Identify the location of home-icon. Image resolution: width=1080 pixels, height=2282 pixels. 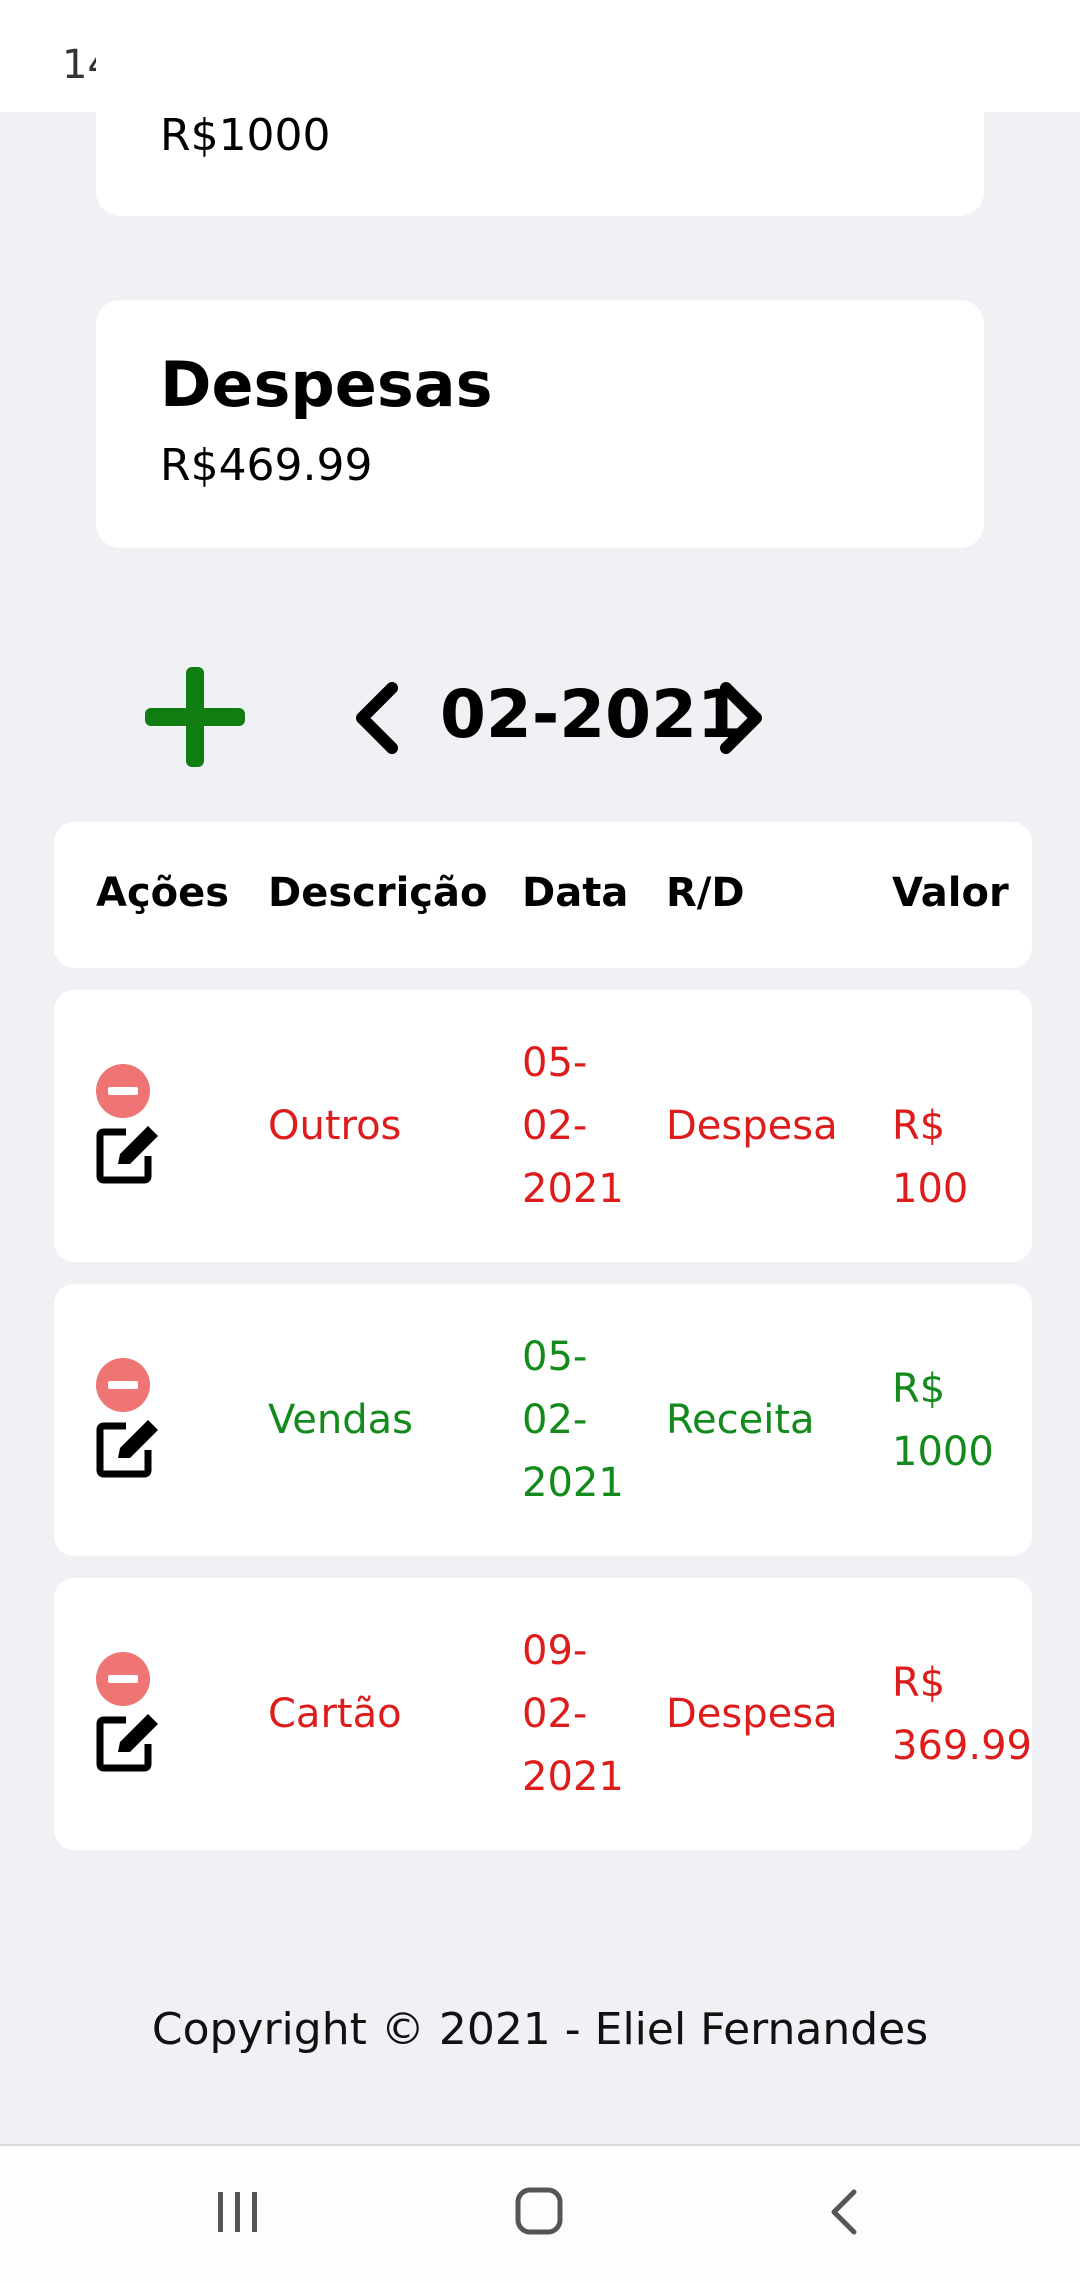
(540, 2212).